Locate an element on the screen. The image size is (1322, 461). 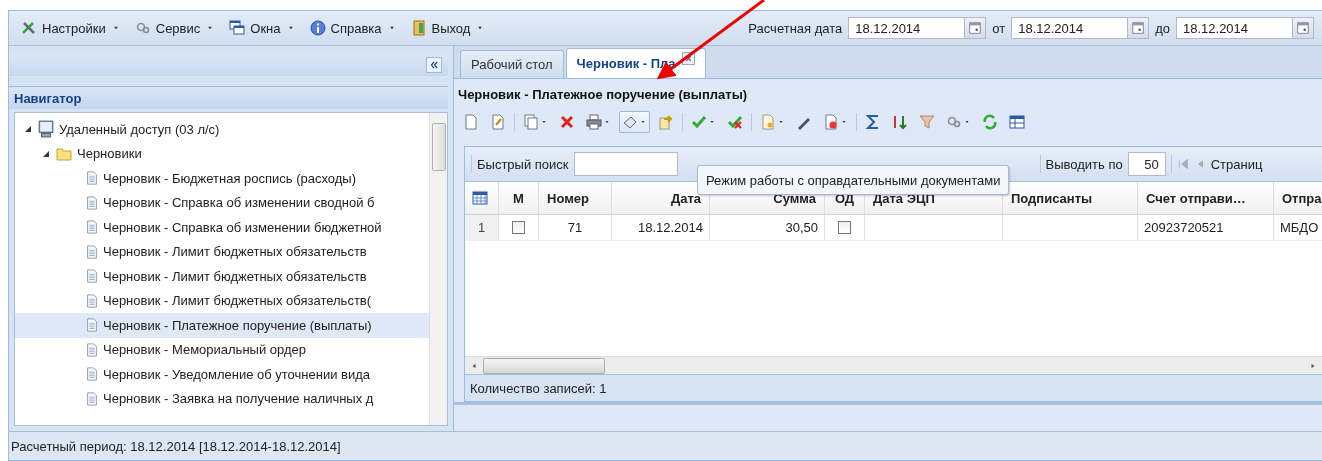
status-bar: Расчетный период: 18.12.2014 [18.12.2014-18.12.2014] is located at coordinates (665, 445).